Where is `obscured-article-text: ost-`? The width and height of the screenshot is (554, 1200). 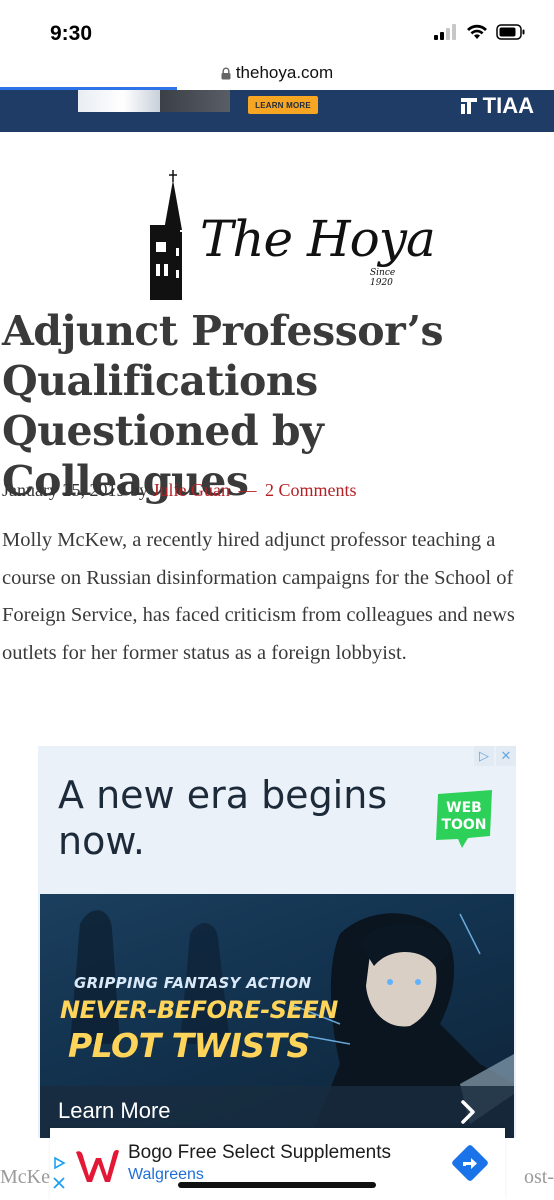
obscured-article-text: ost- is located at coordinates (539, 1177).